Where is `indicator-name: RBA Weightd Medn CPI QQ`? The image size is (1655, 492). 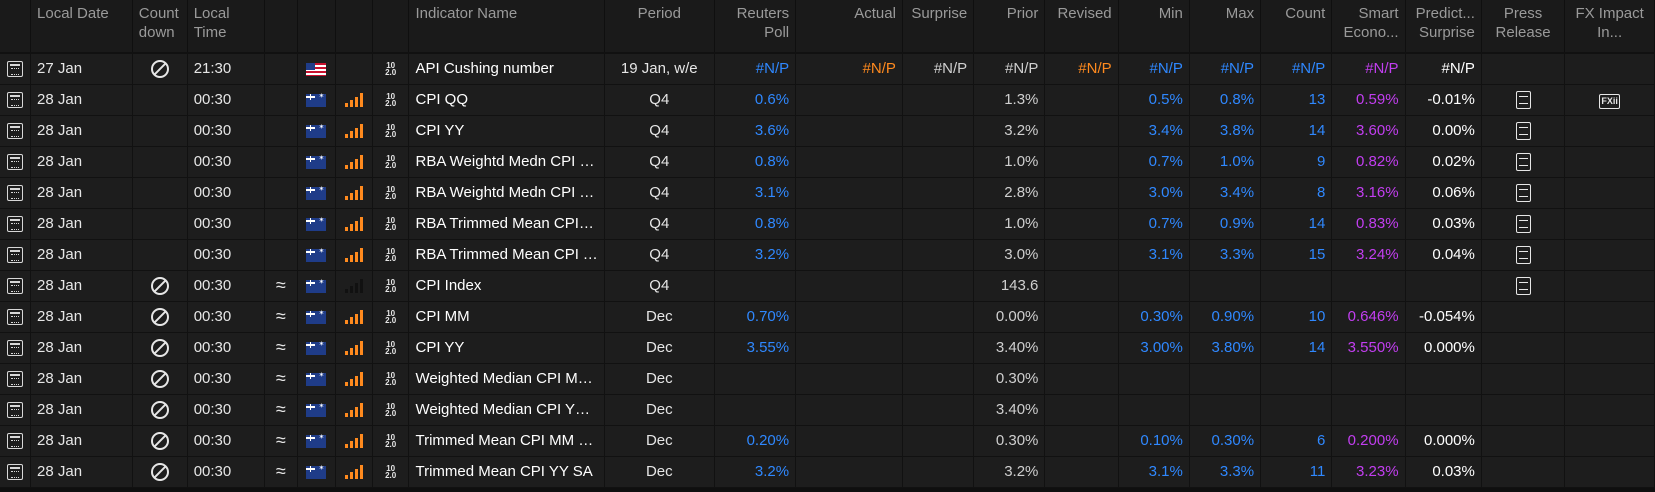 indicator-name: RBA Weightd Medn CPI QQ is located at coordinates (506, 162).